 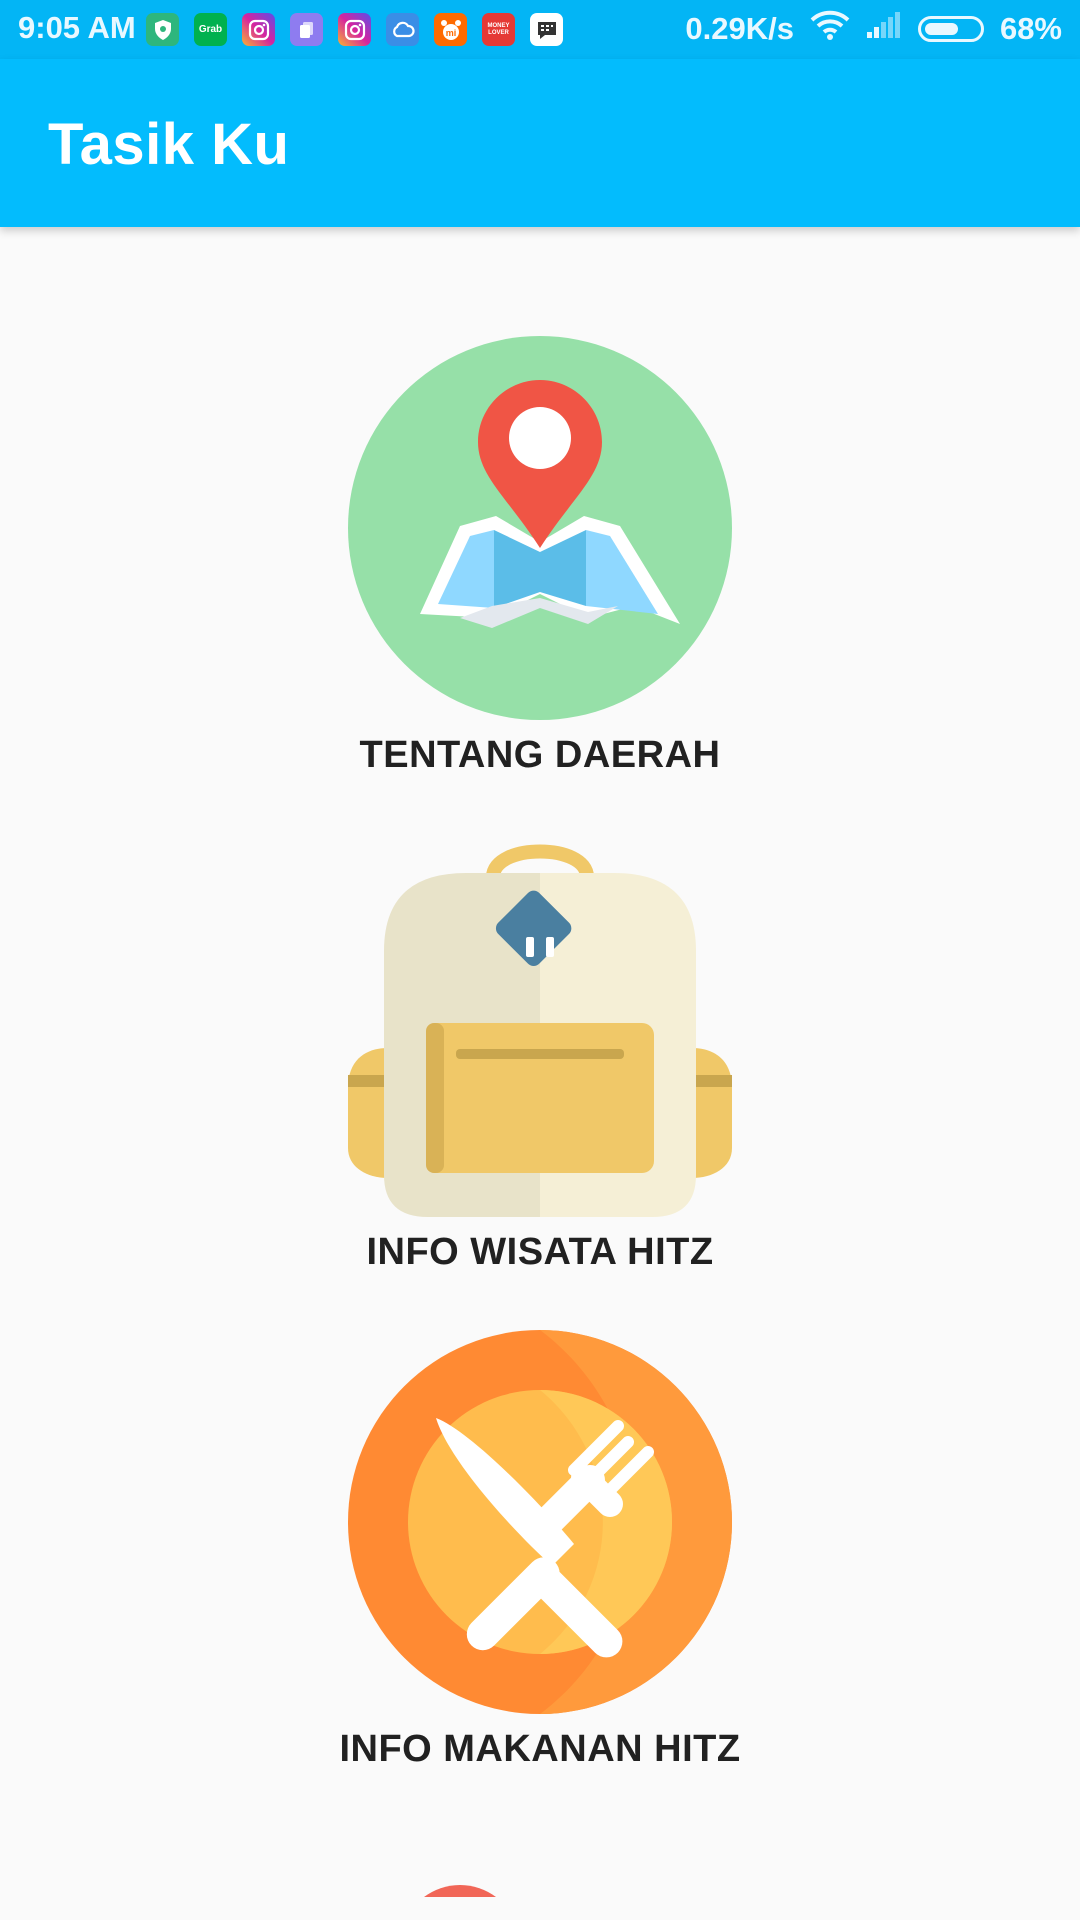 I want to click on backpack-icon, so click(x=540, y=1030).